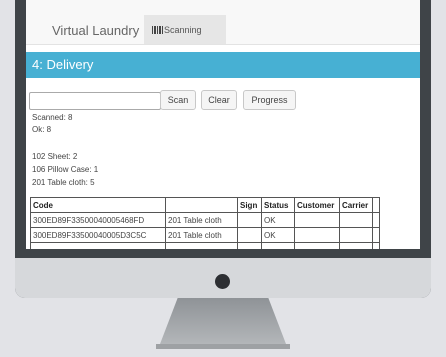 The height and width of the screenshot is (357, 446). What do you see at coordinates (317, 205) in the screenshot?
I see `column-header-customer: Customer` at bounding box center [317, 205].